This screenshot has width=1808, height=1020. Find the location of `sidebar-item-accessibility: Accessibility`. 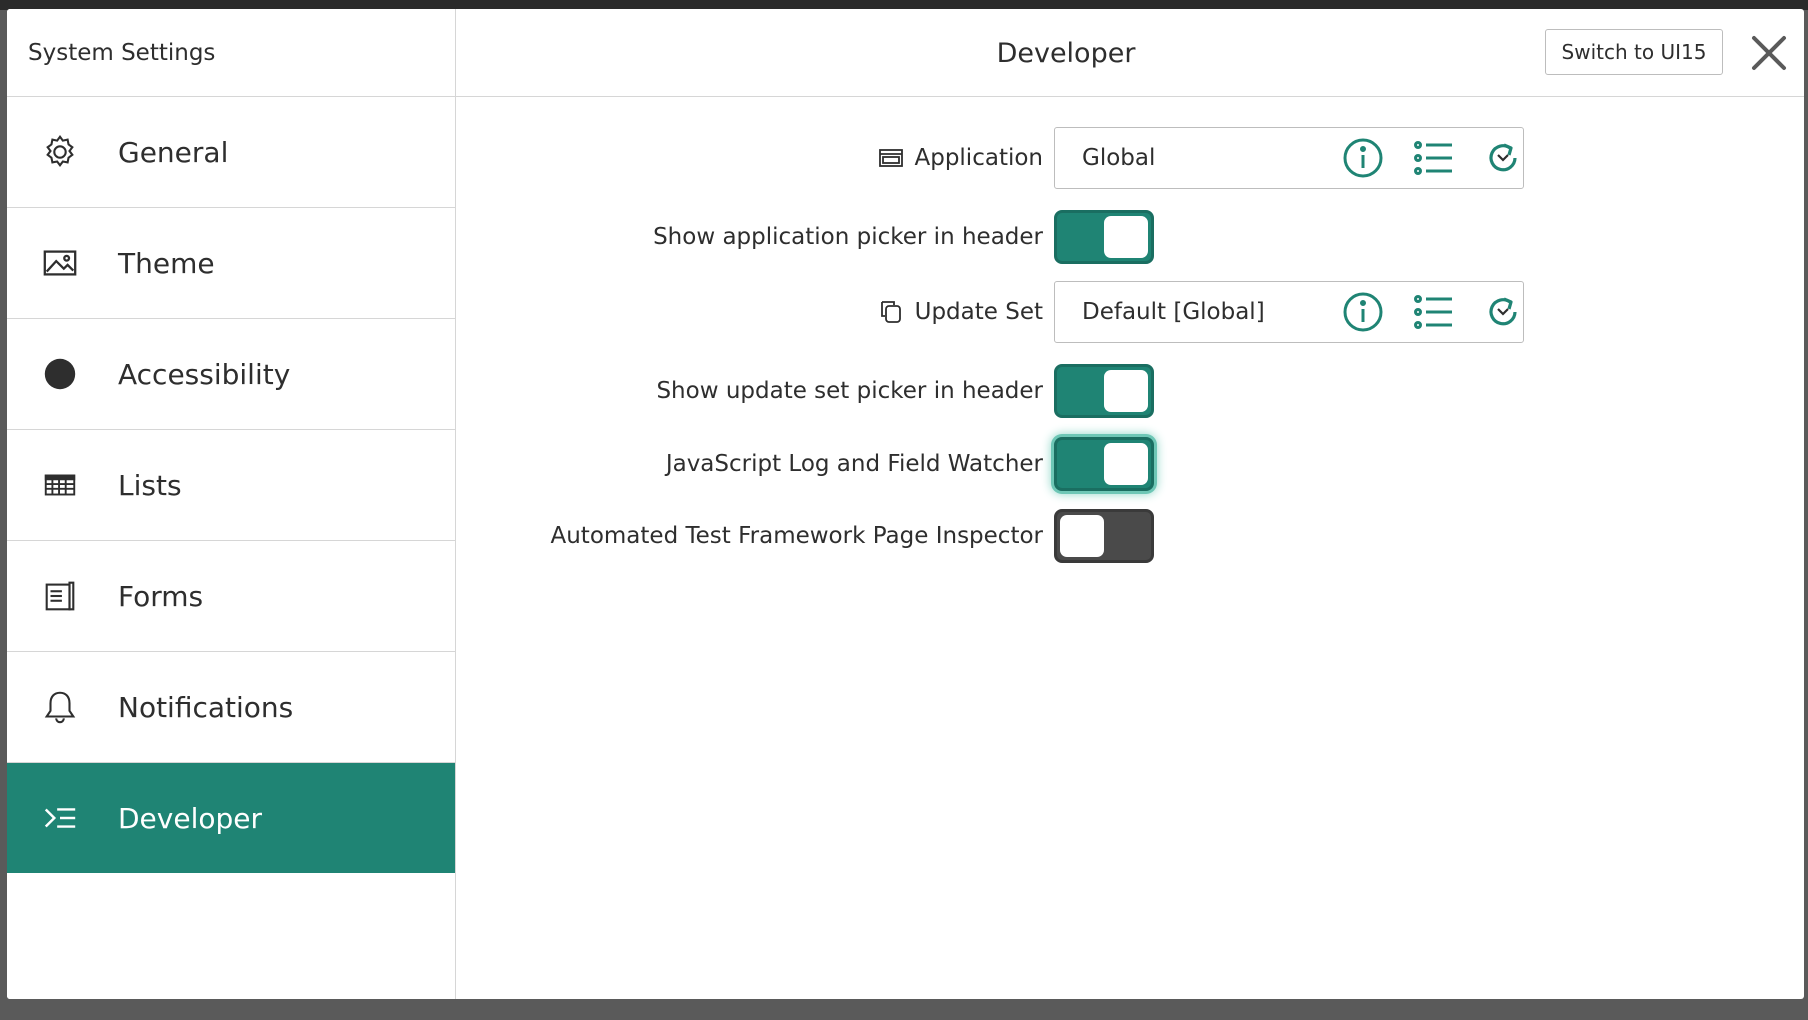

sidebar-item-accessibility: Accessibility is located at coordinates (231, 374).